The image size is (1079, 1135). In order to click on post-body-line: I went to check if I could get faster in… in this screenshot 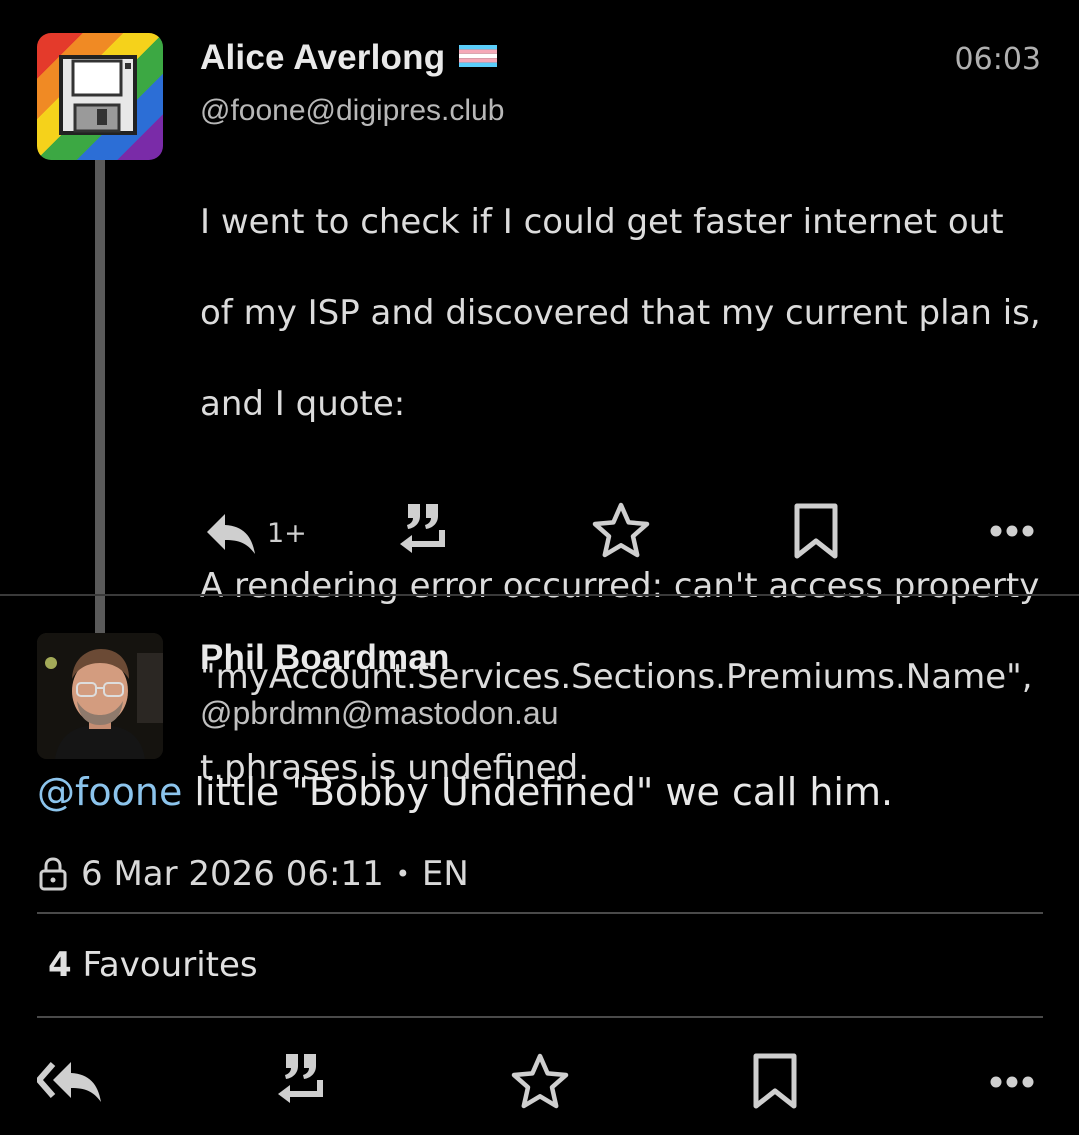, I will do `click(602, 221)`.